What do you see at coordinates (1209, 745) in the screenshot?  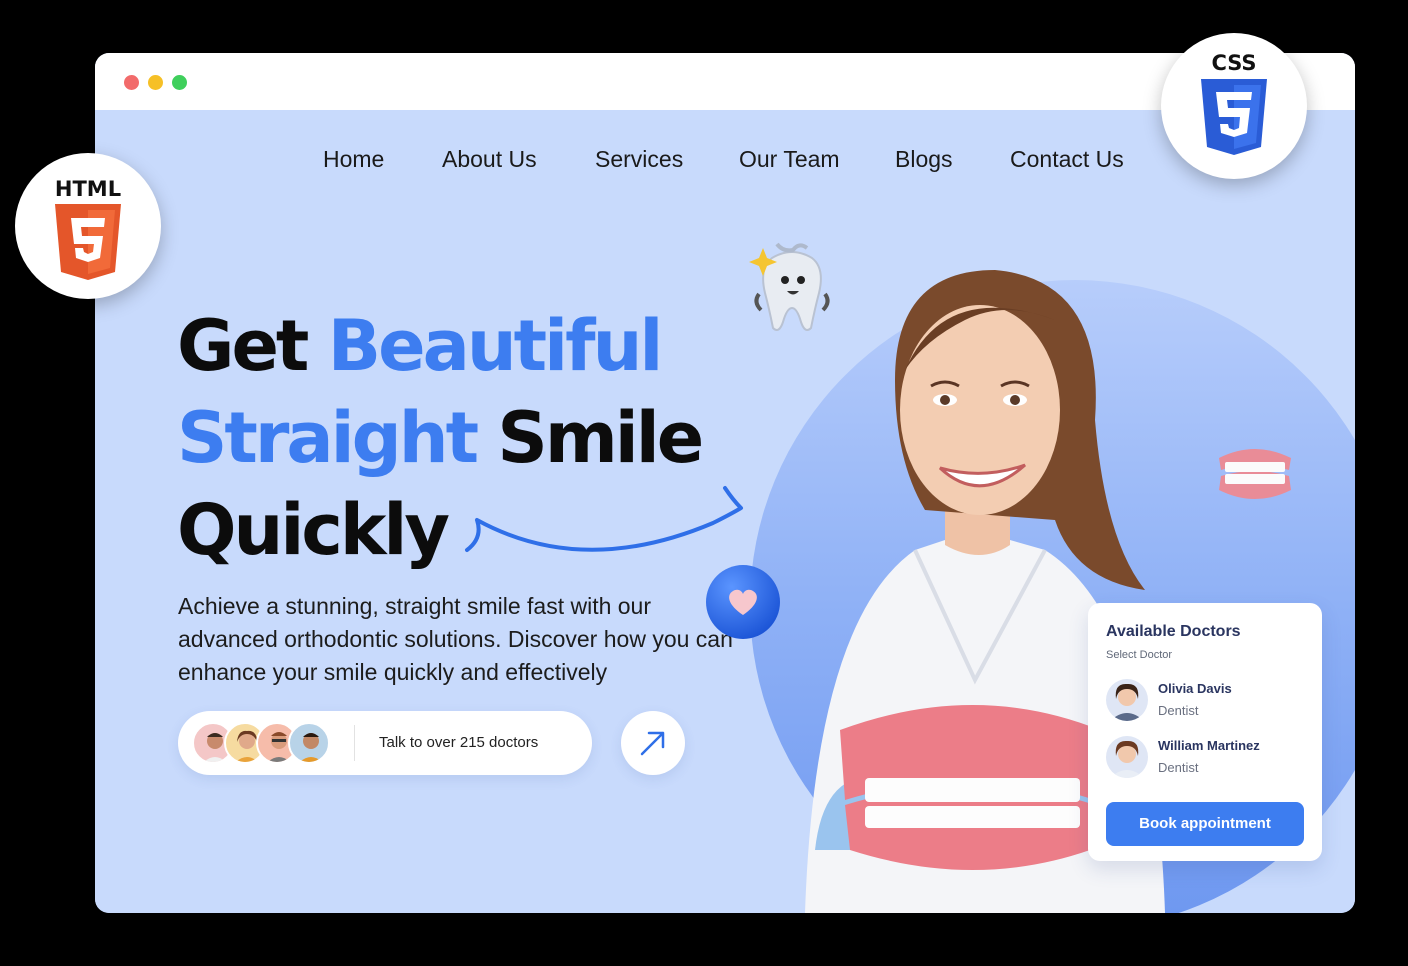 I see `doctor-name: William Martinez` at bounding box center [1209, 745].